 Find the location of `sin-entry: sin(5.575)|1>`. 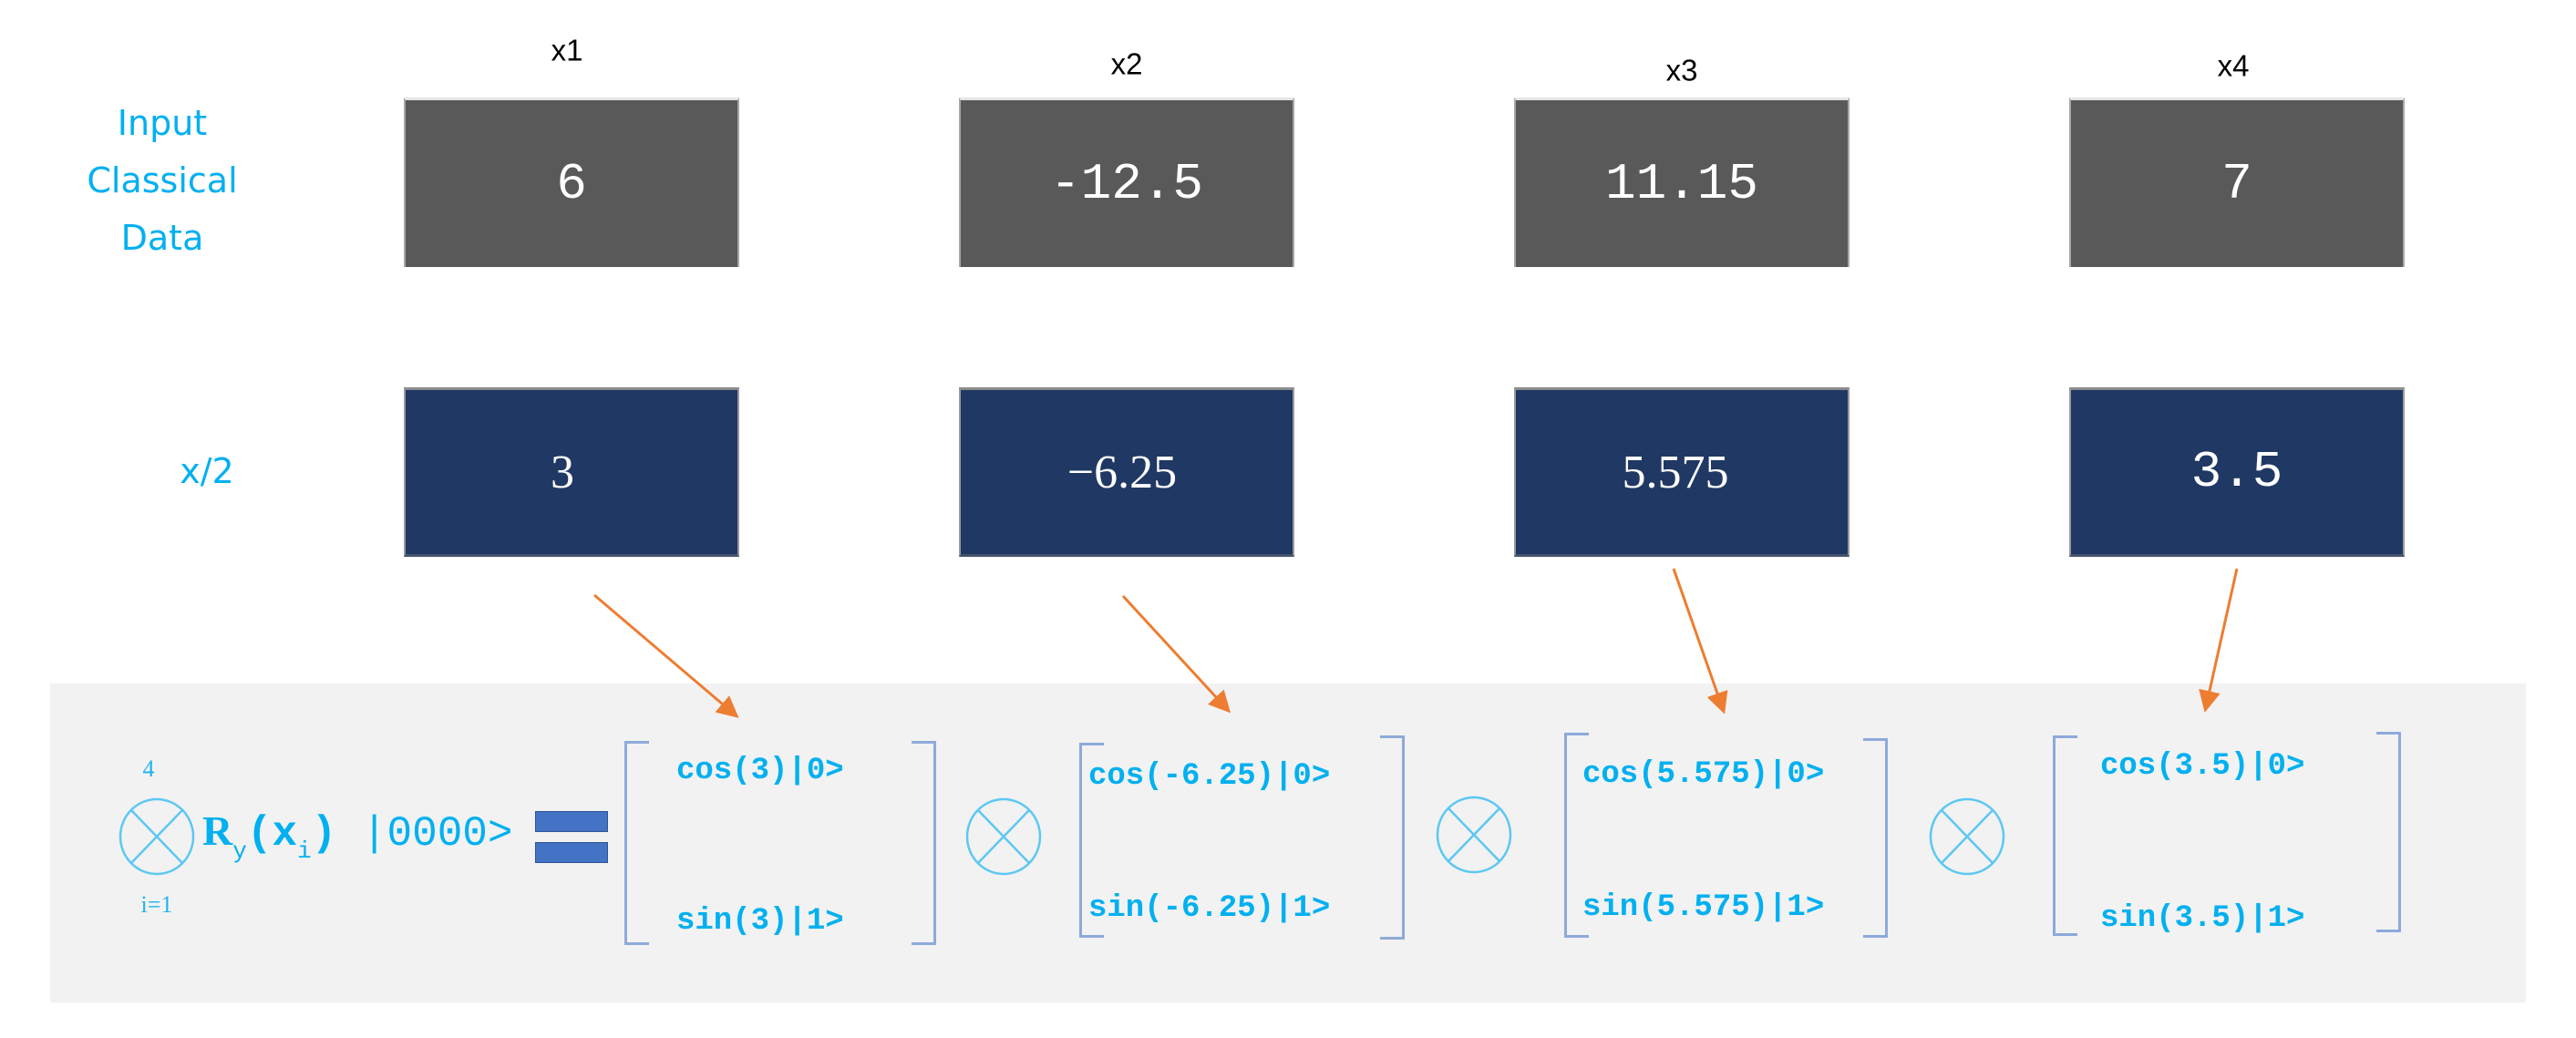

sin-entry: sin(5.575)|1> is located at coordinates (1703, 908).